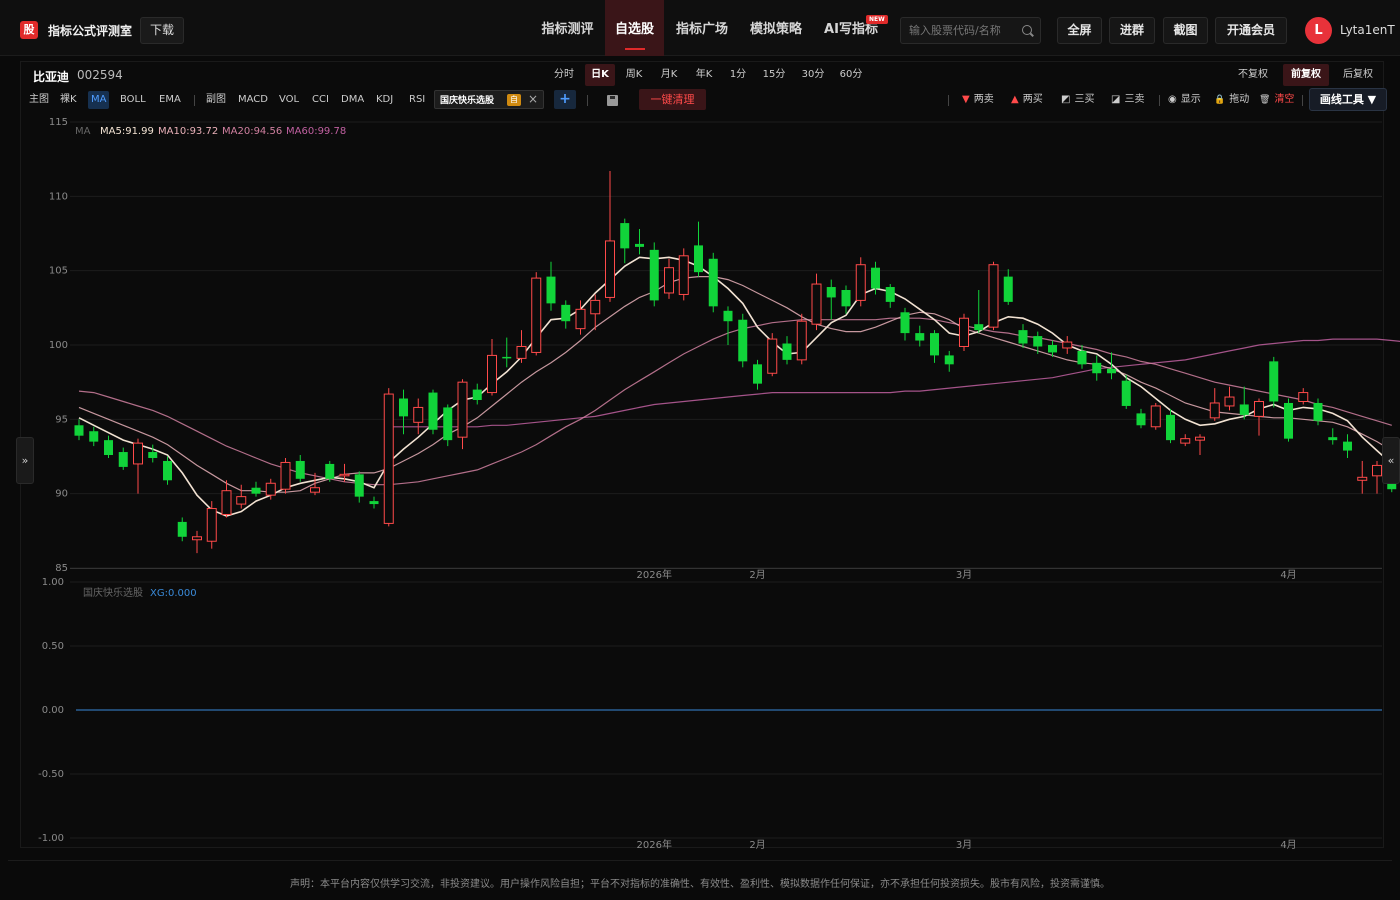 Image resolution: width=1400 pixels, height=900 pixels. Describe the element at coordinates (127, 131) in the screenshot. I see `ma-legend-item: MA5:91.99` at that location.